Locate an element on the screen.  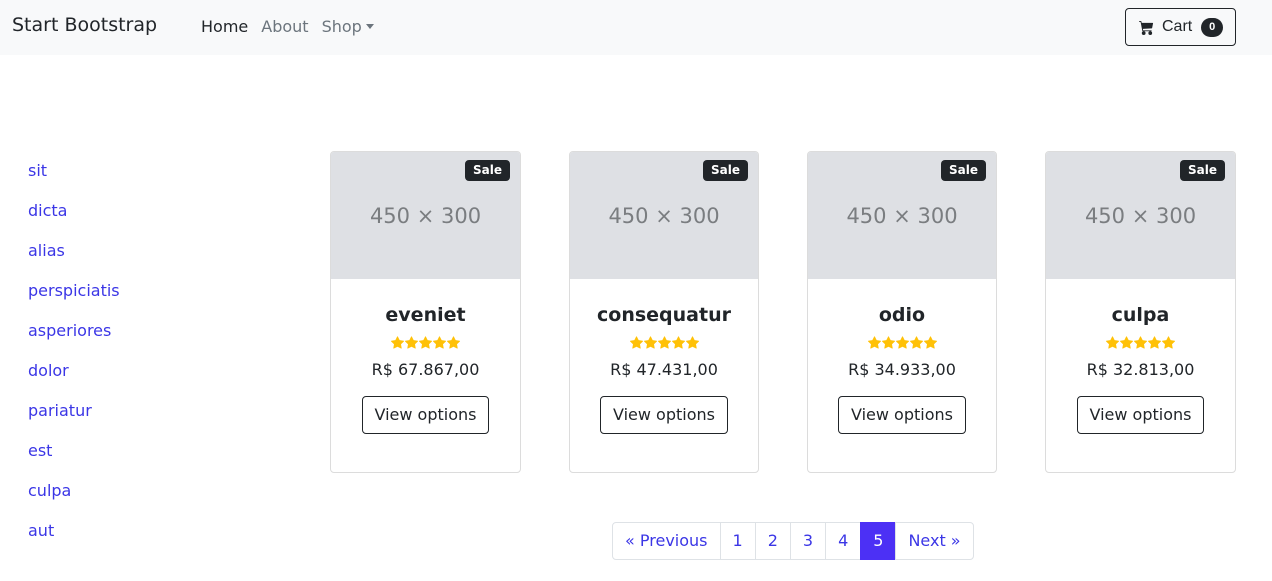
pagination: « Previous 1 2 3 4 5 Next » is located at coordinates (793, 541).